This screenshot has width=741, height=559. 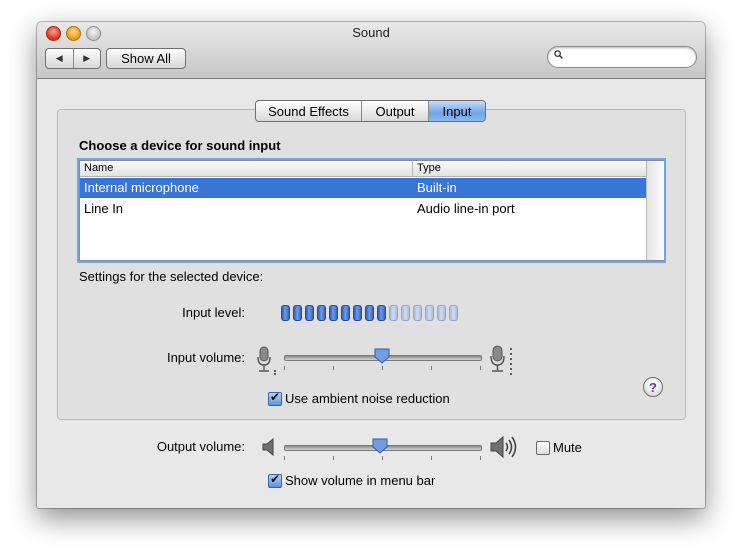 What do you see at coordinates (567, 447) in the screenshot?
I see `mute-label: Mute` at bounding box center [567, 447].